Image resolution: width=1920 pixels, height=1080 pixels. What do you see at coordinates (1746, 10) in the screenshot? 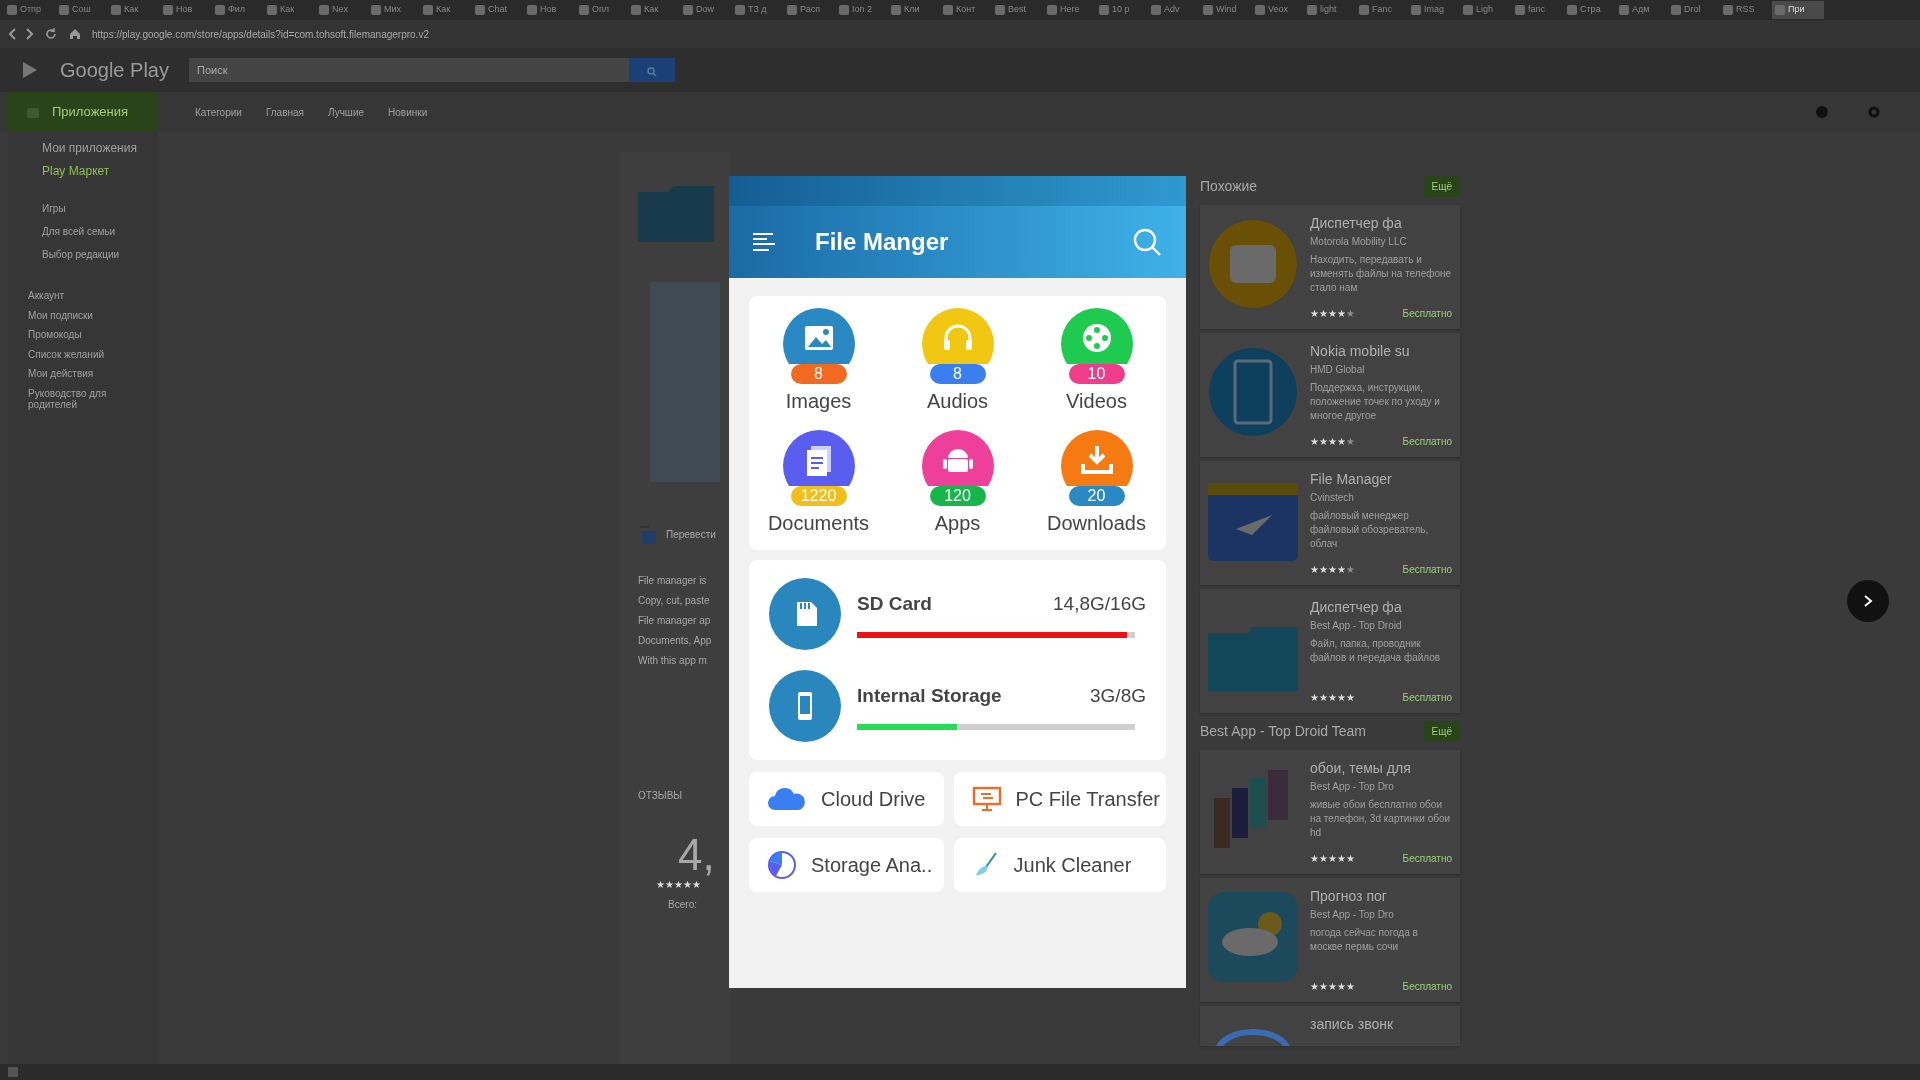
I see `browser-tab: RSS` at bounding box center [1746, 10].